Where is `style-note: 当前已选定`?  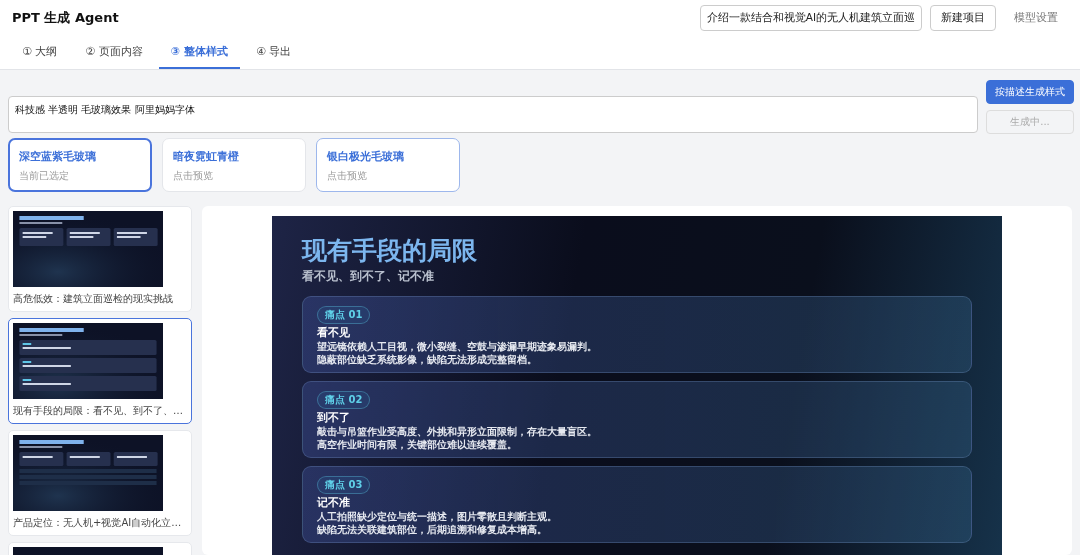 style-note: 当前已选定 is located at coordinates (44, 176).